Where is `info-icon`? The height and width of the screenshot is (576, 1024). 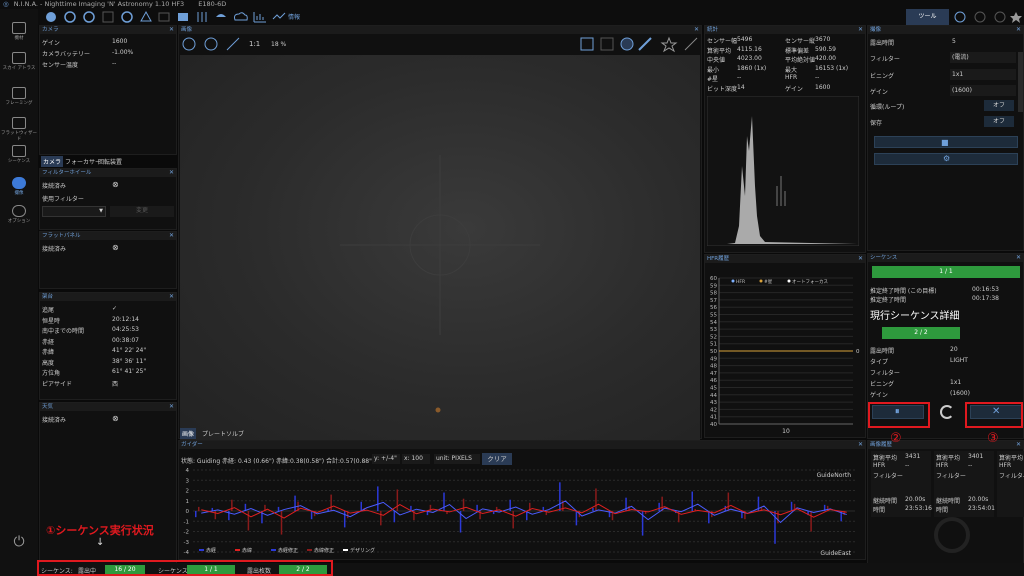
info-icon is located at coordinates (279, 16).